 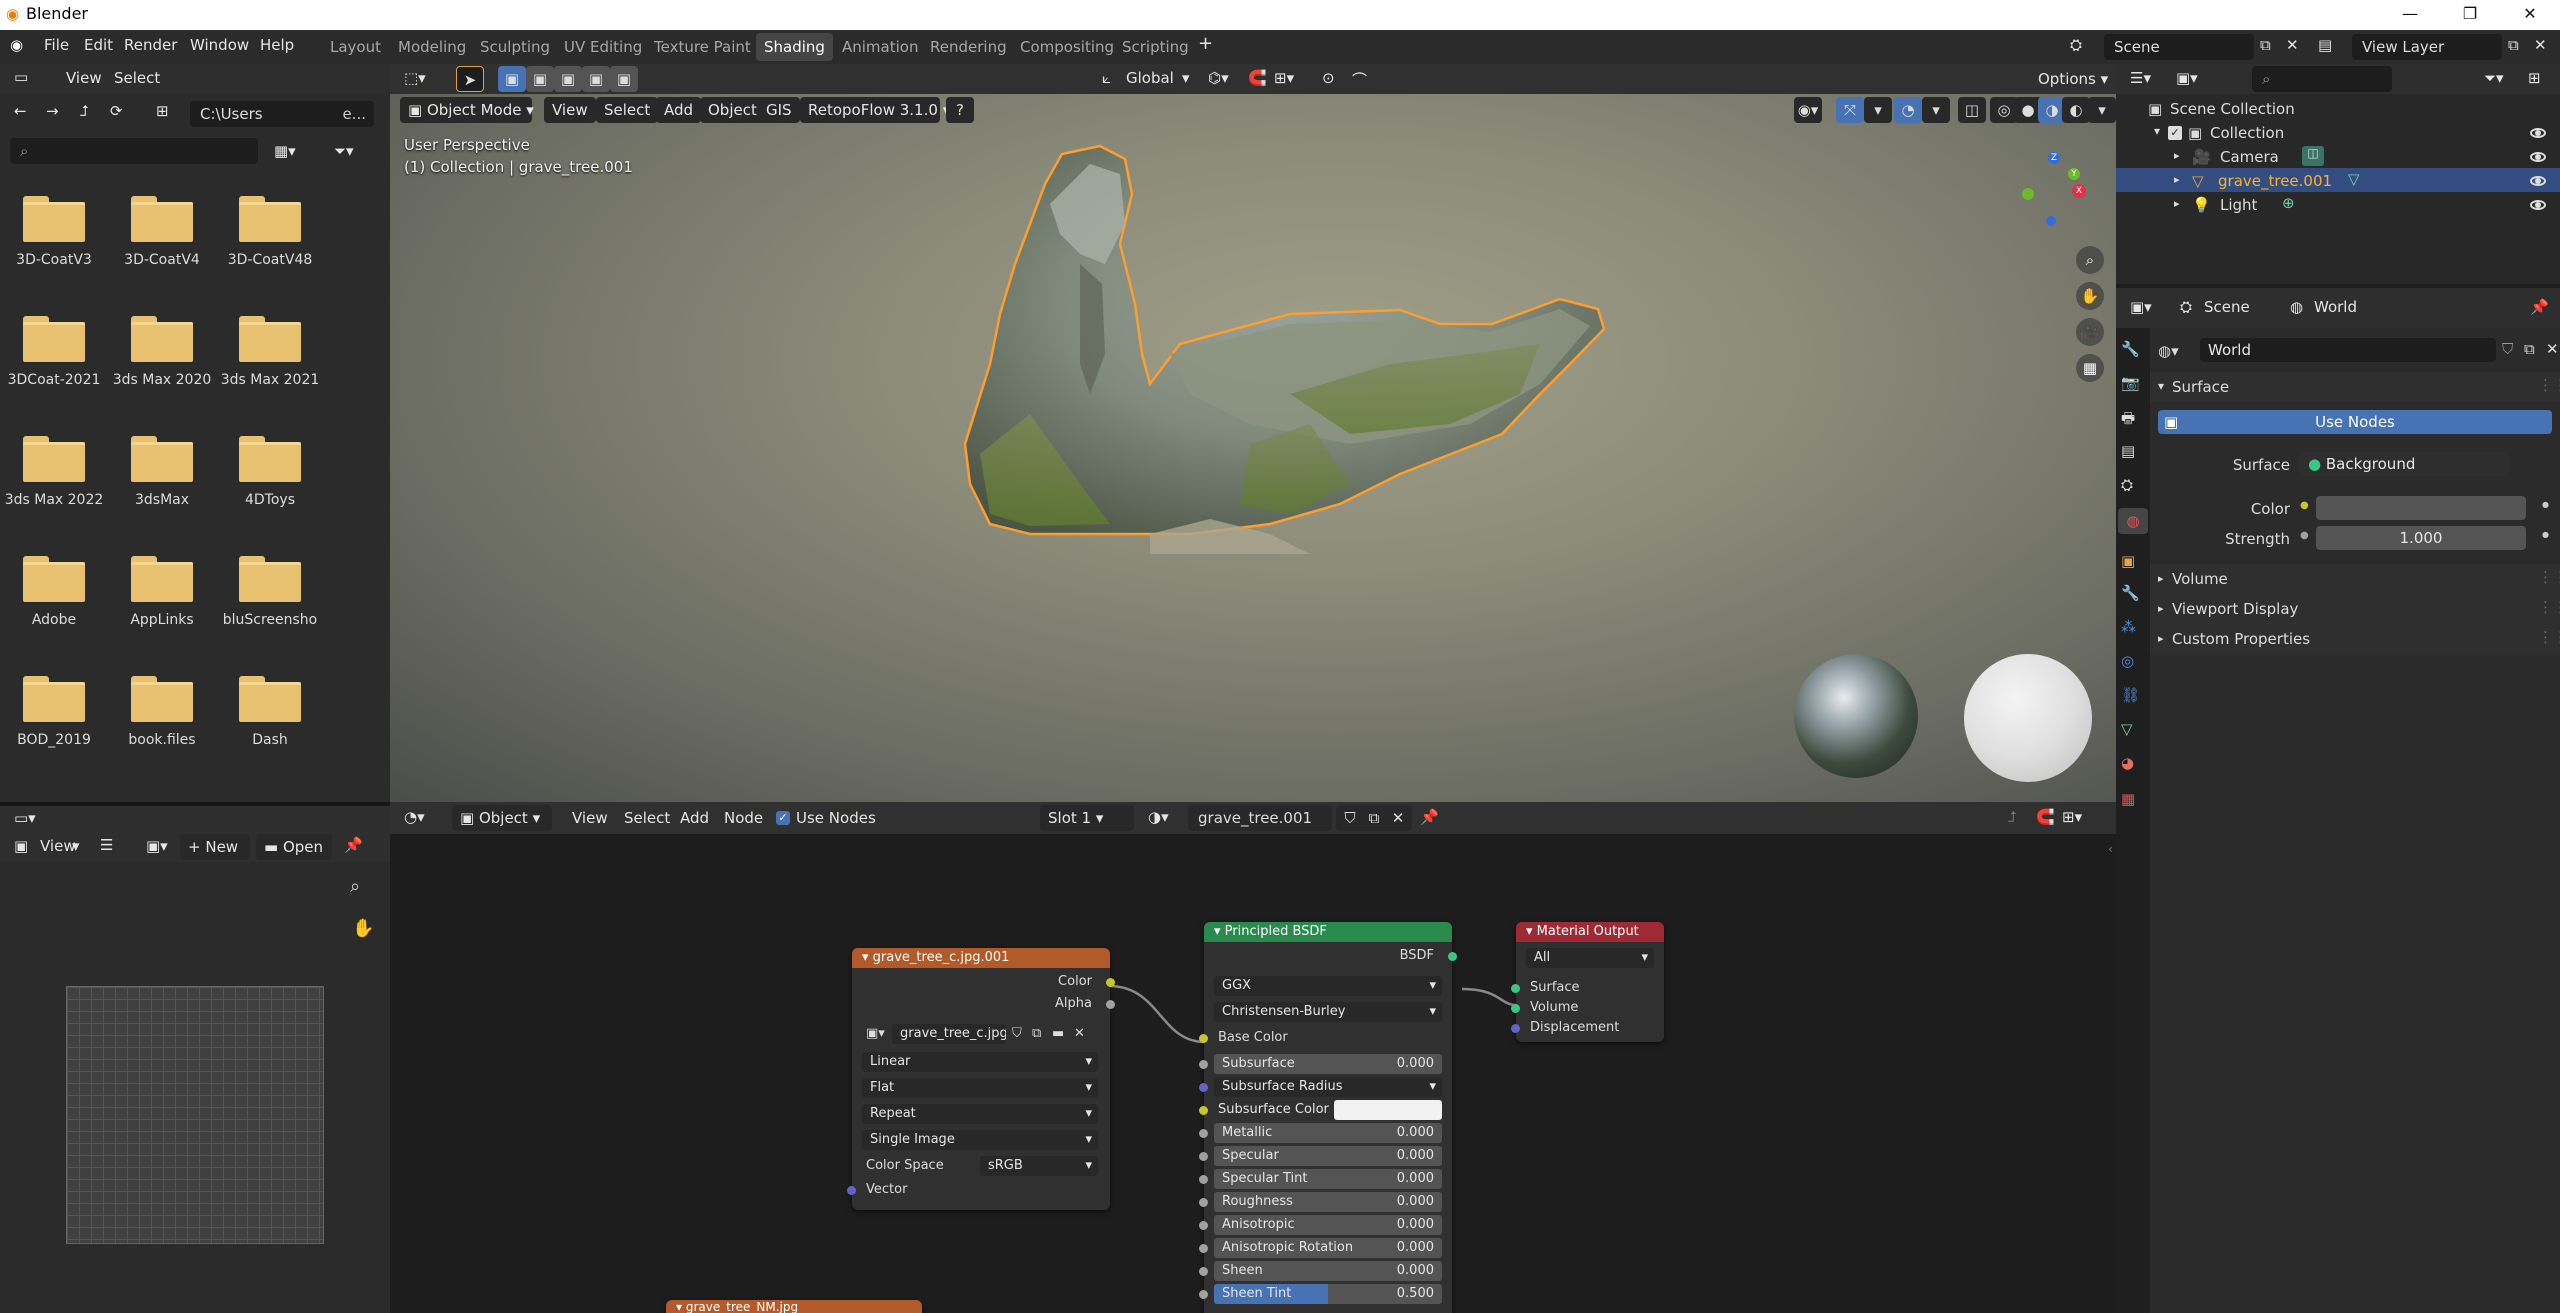 What do you see at coordinates (2322, 79) in the screenshot?
I see `outliner-search-input: ⌕` at bounding box center [2322, 79].